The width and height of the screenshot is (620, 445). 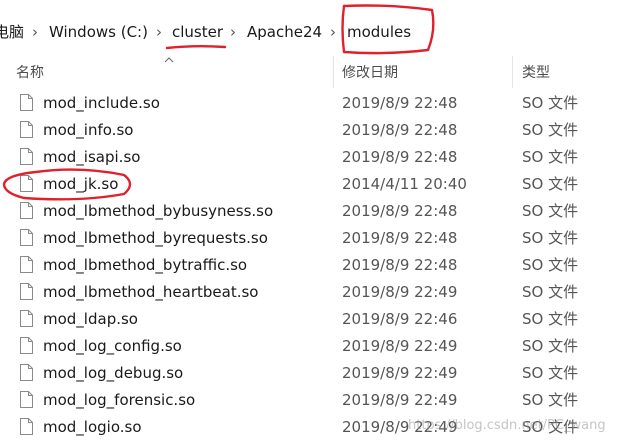 What do you see at coordinates (119, 400) in the screenshot?
I see `file-name: mod_log_forensic.so` at bounding box center [119, 400].